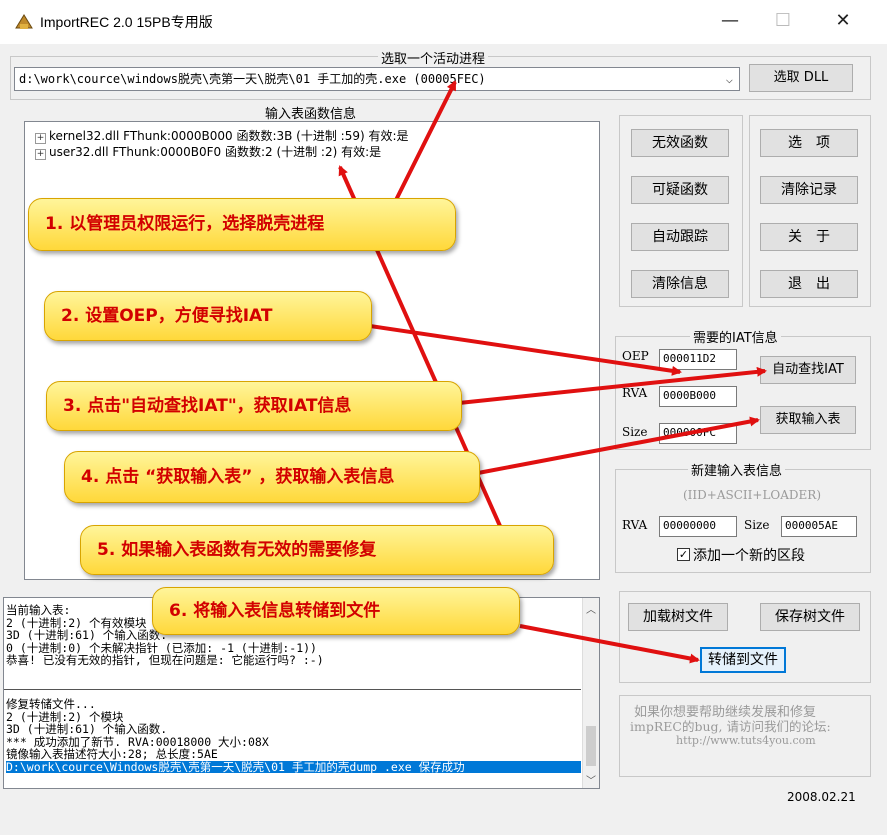 The width and height of the screenshot is (887, 835). I want to click on scroll-thumb, so click(591, 746).